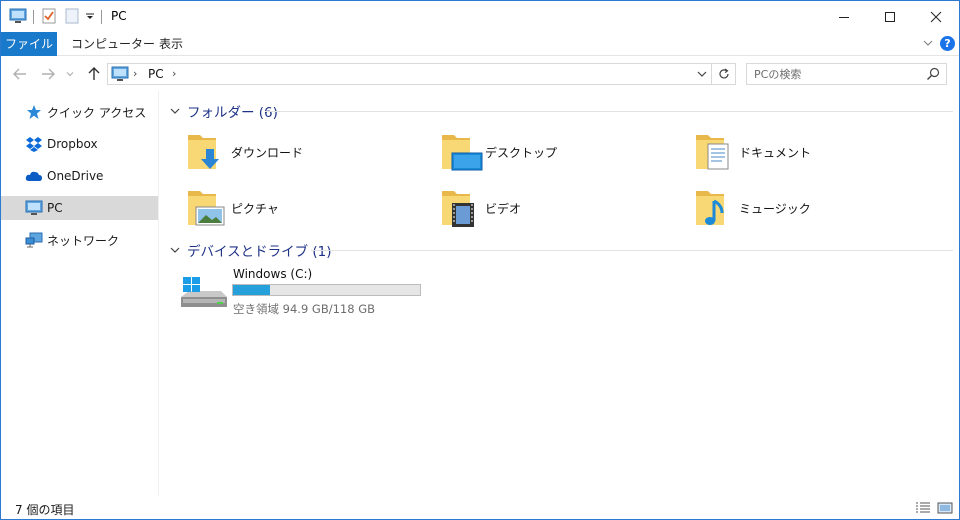  I want to click on documents-folder-icon, so click(714, 152).